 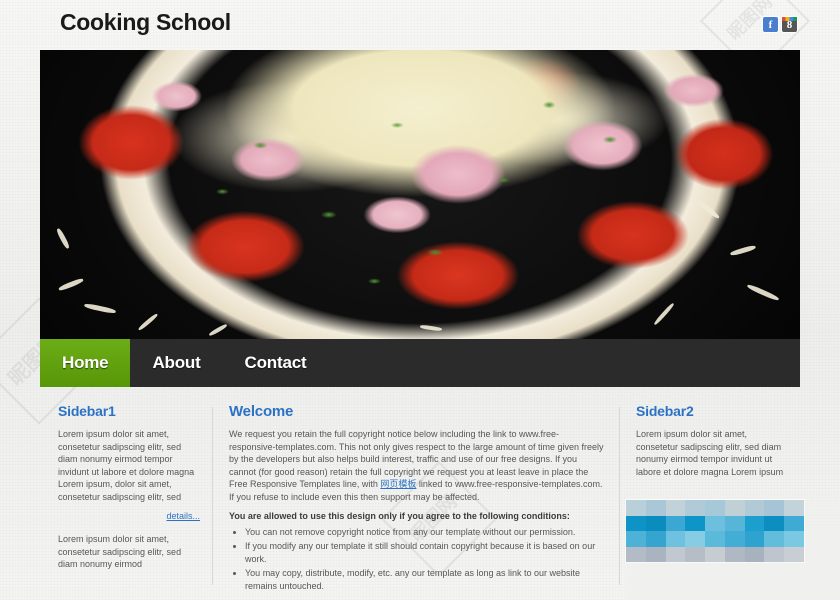 What do you see at coordinates (789, 24) in the screenshot?
I see `google-plus-icon: 8` at bounding box center [789, 24].